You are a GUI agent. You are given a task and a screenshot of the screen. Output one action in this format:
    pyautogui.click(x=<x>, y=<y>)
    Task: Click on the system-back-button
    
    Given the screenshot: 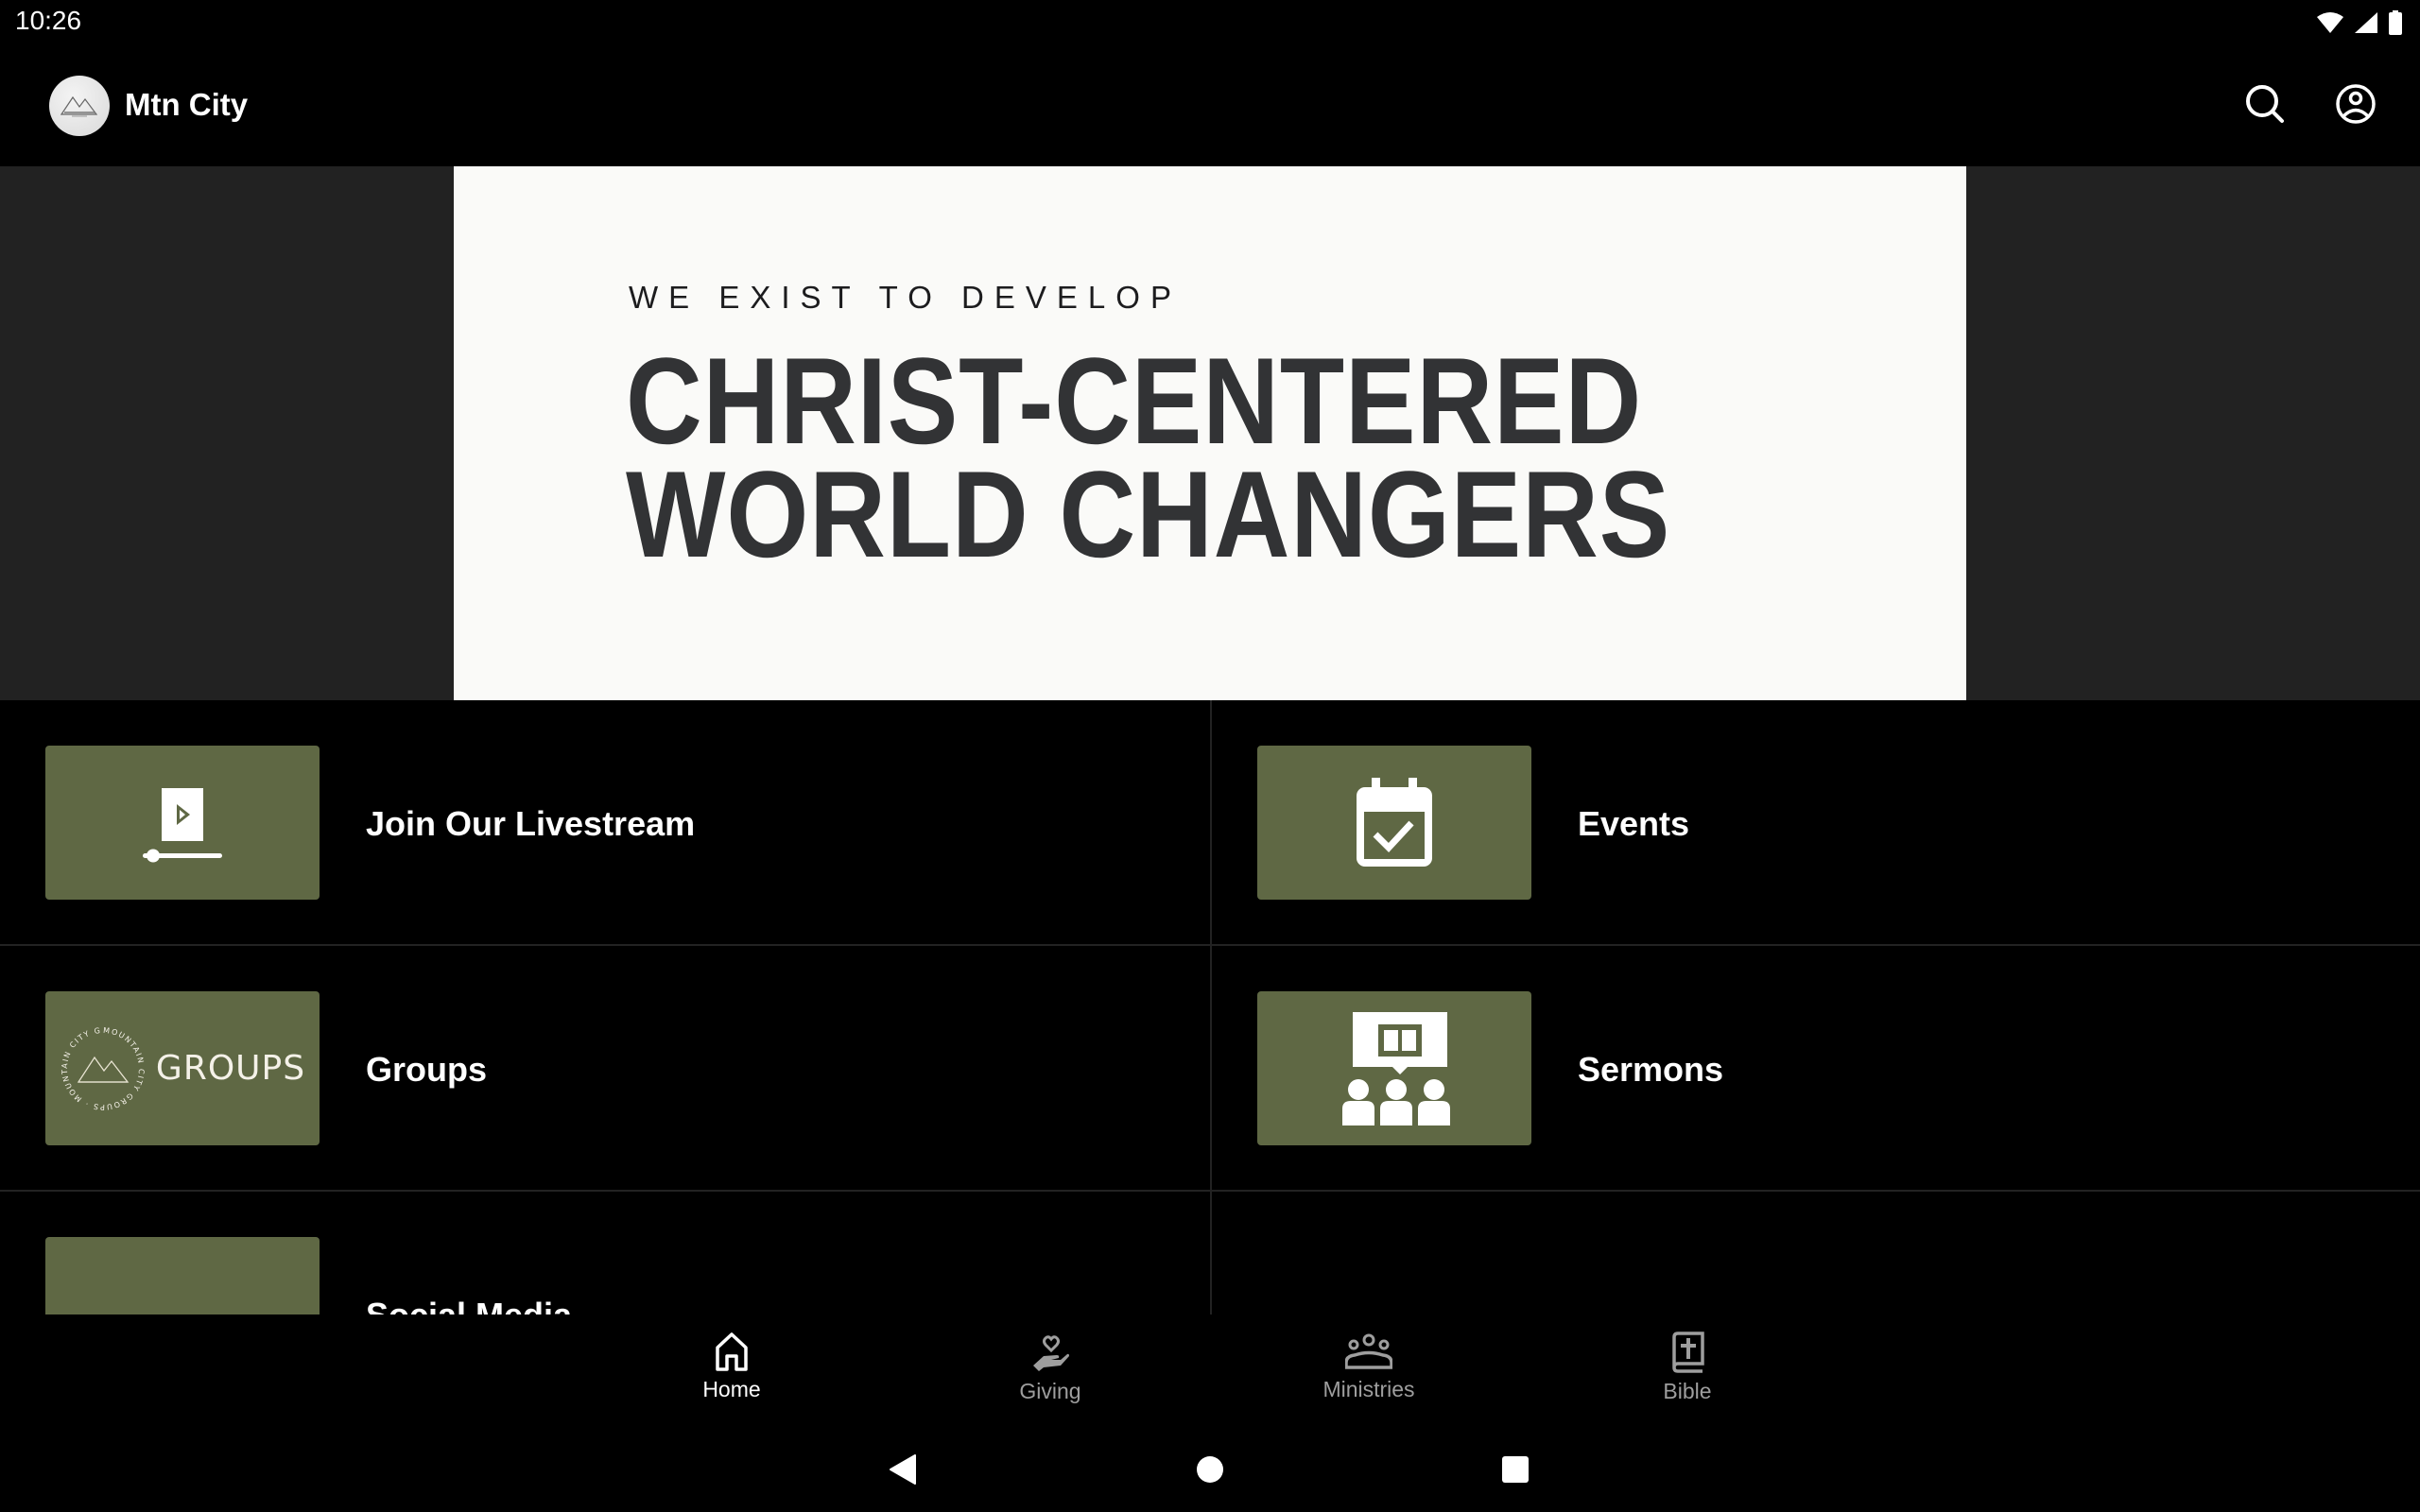 What is the action you would take?
    pyautogui.click(x=903, y=1469)
    